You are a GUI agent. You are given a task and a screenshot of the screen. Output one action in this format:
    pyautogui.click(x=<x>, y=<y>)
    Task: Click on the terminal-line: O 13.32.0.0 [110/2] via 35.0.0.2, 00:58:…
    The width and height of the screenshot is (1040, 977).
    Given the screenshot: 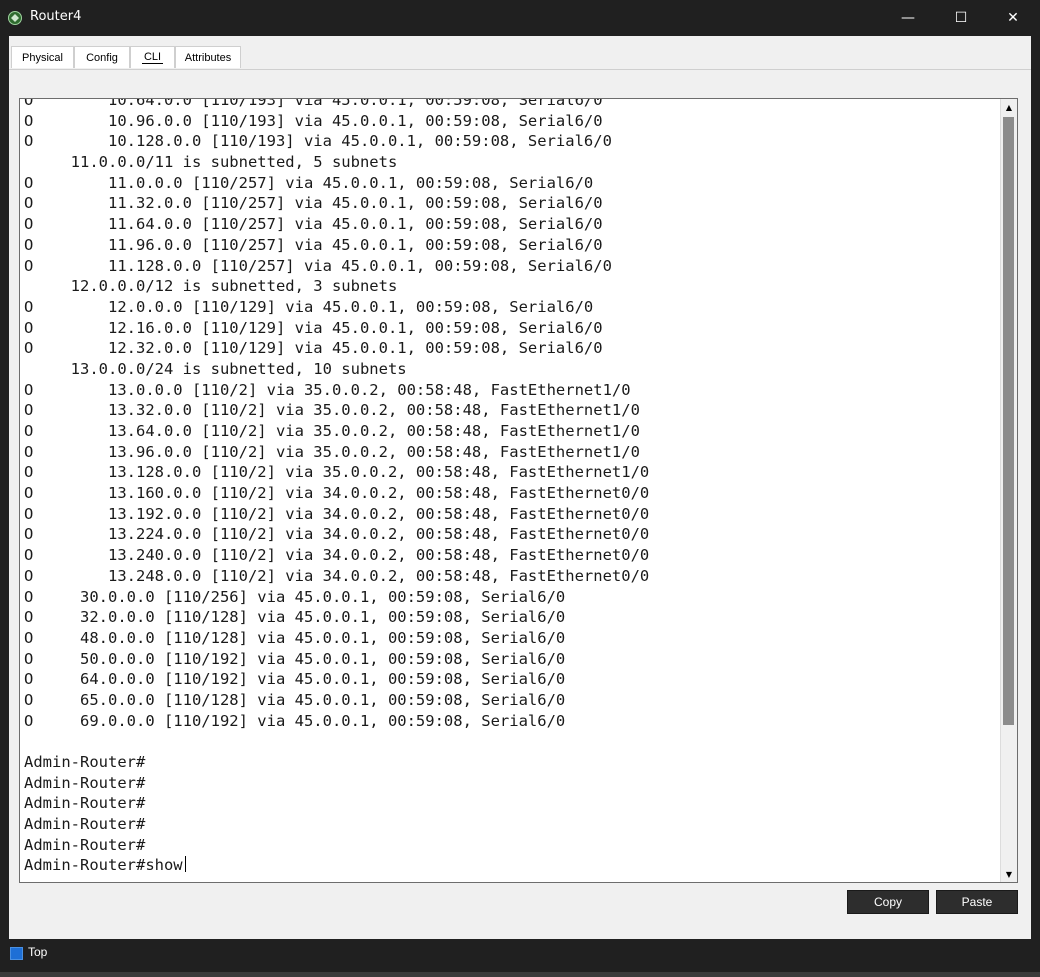 What is the action you would take?
    pyautogui.click(x=332, y=410)
    